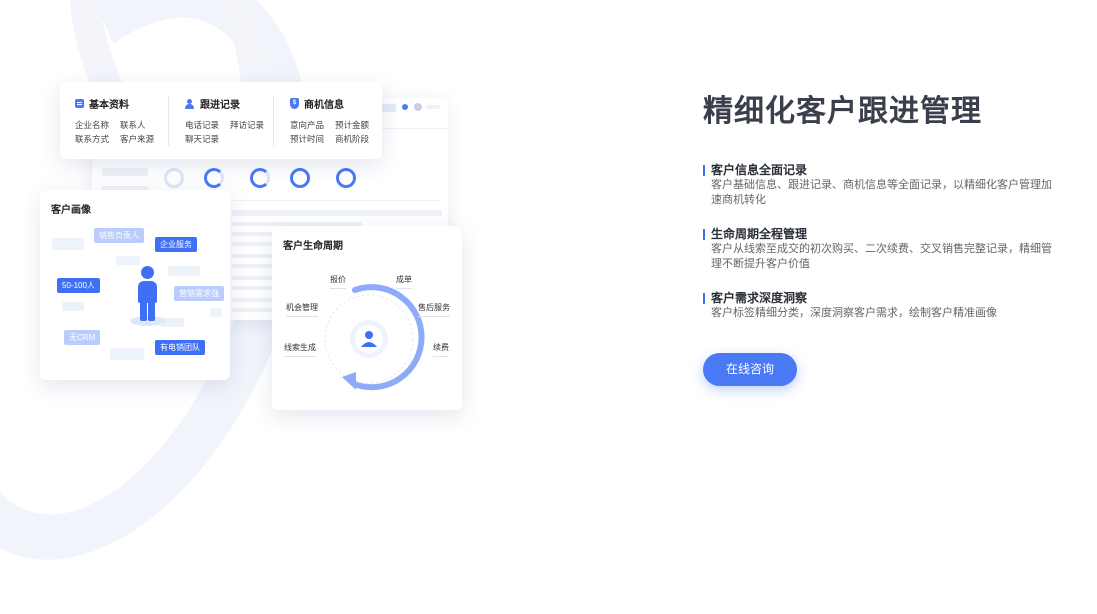 This screenshot has height=614, width=1097. Describe the element at coordinates (324, 105) in the screenshot. I see `column-title: 商机信息` at that location.